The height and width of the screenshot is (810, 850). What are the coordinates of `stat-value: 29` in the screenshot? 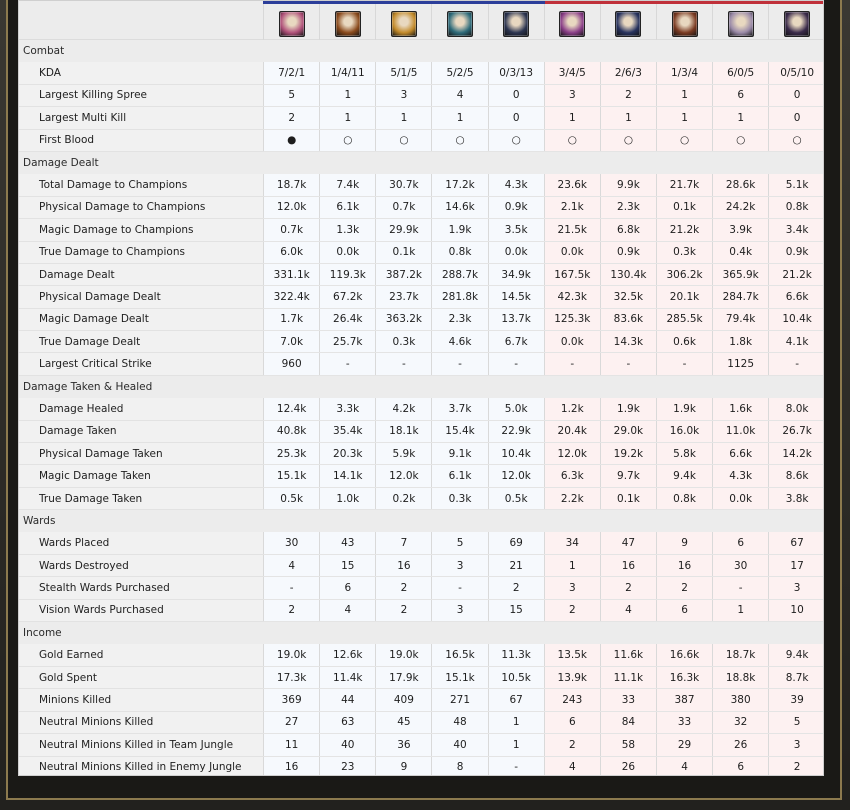 It's located at (684, 745).